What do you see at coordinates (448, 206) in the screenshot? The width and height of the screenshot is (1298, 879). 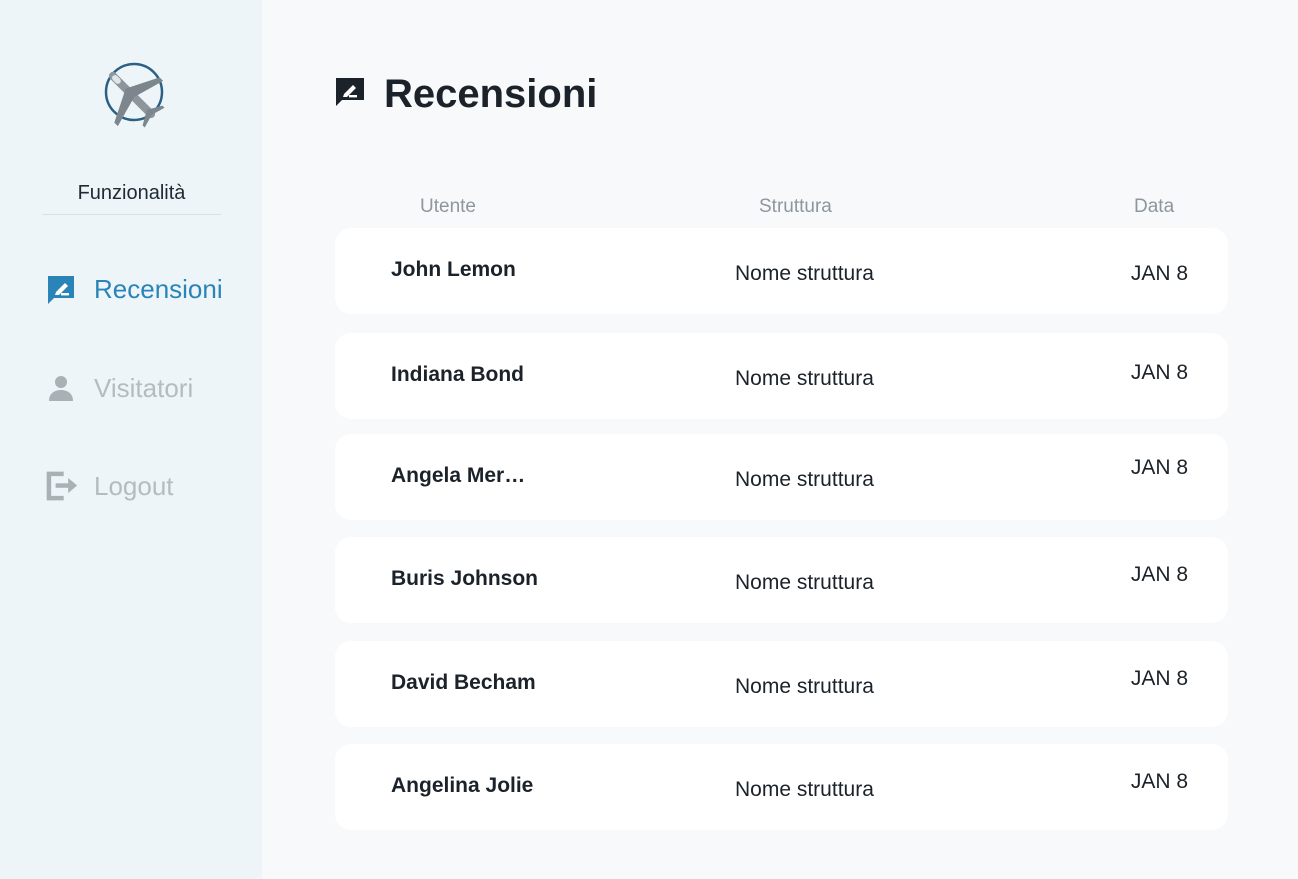 I see `column-header-user: Utente` at bounding box center [448, 206].